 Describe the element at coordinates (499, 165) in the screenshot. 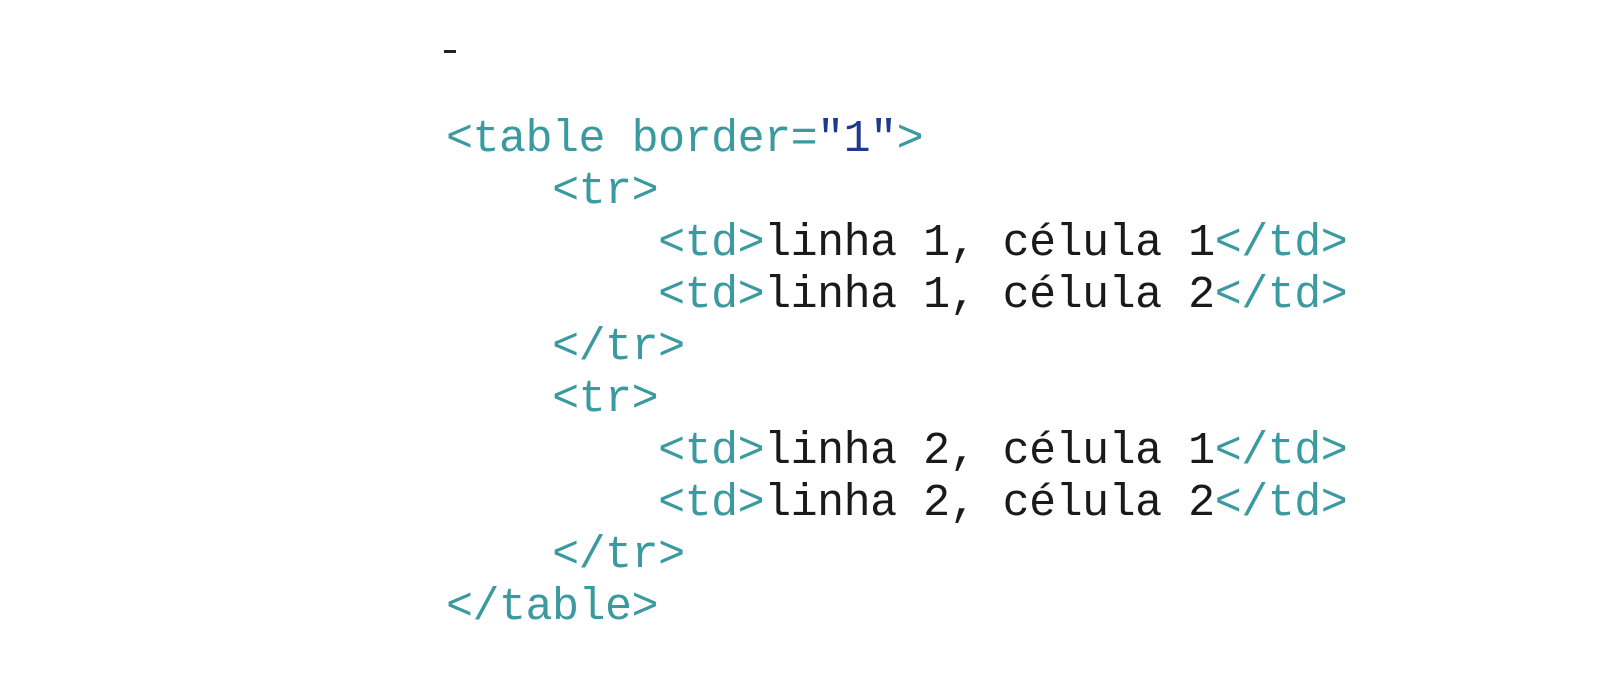

I see `code-line-2: <tr>` at that location.